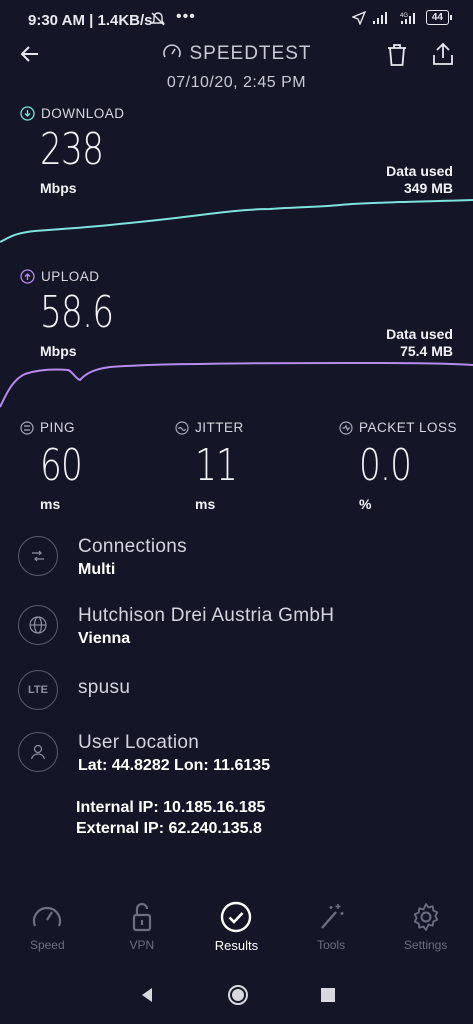  What do you see at coordinates (182, 427) in the screenshot?
I see `jitter-icon` at bounding box center [182, 427].